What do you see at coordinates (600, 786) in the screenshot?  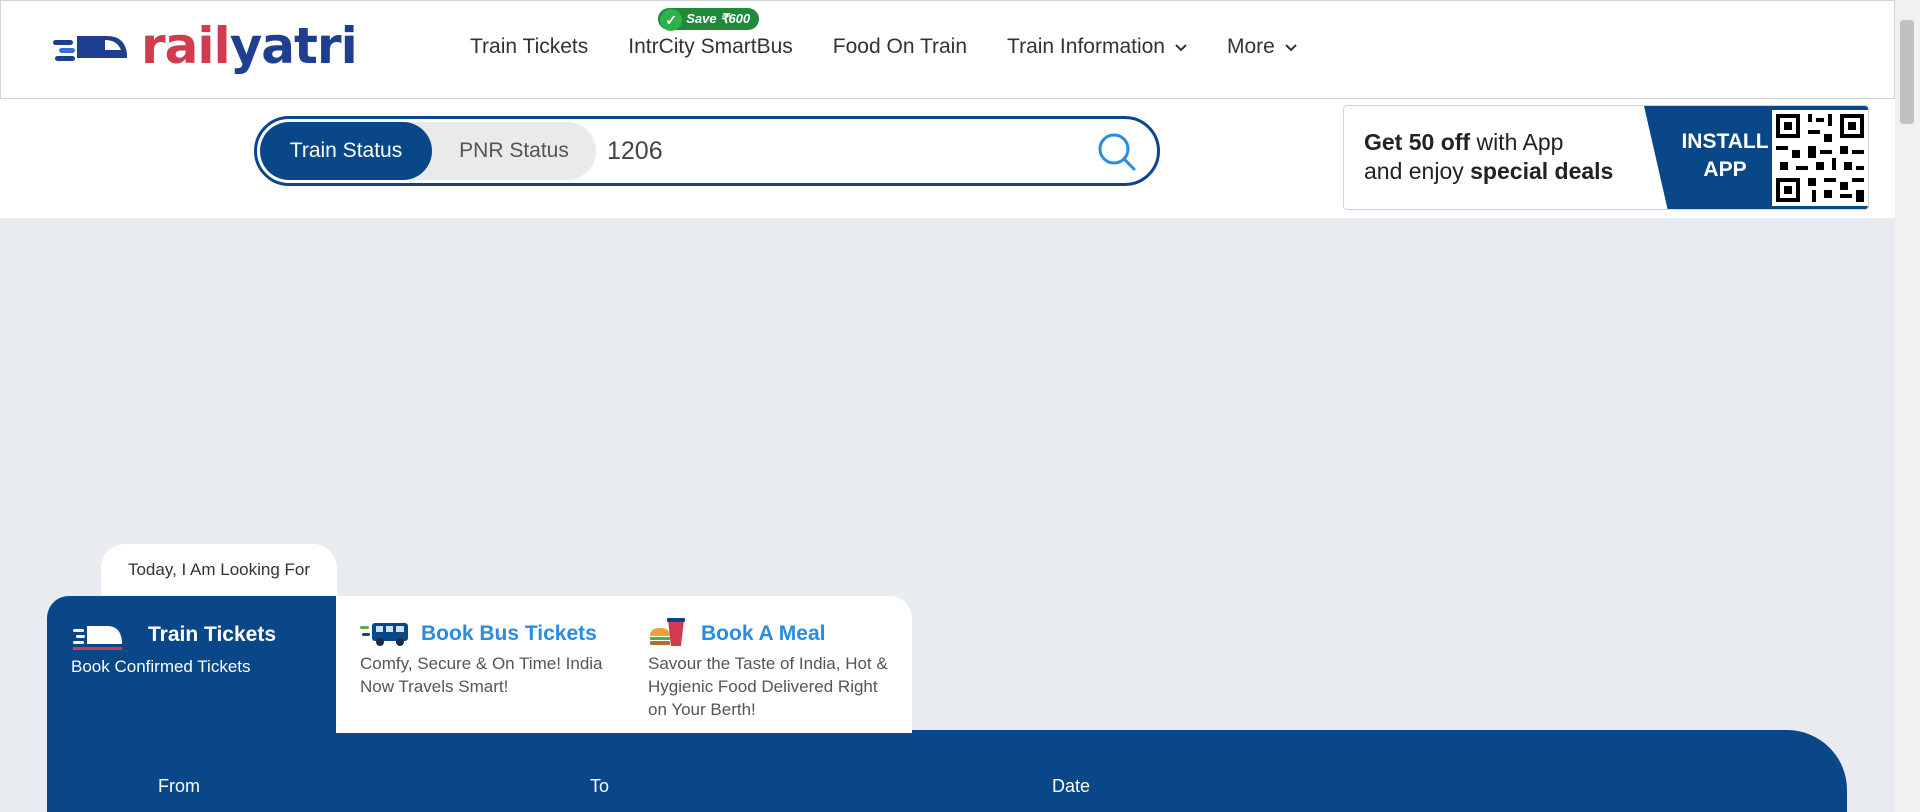 I see `to-label: To` at bounding box center [600, 786].